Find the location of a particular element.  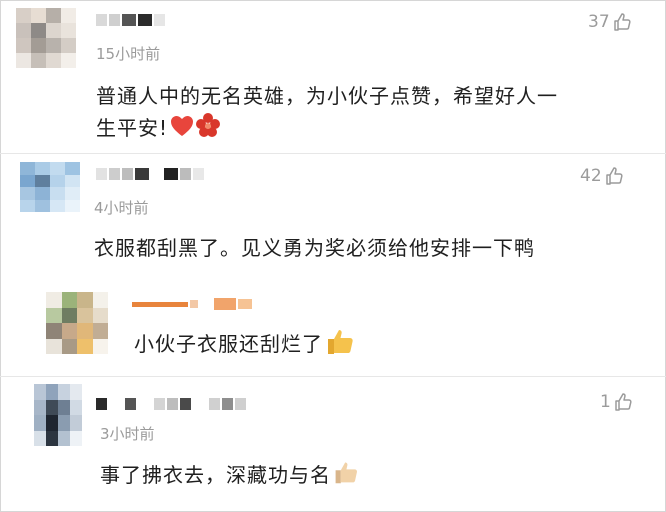

comment-text: 普通人中的无名英雄，为小伙子点赞，希望好人一 生平安! is located at coordinates (327, 113).